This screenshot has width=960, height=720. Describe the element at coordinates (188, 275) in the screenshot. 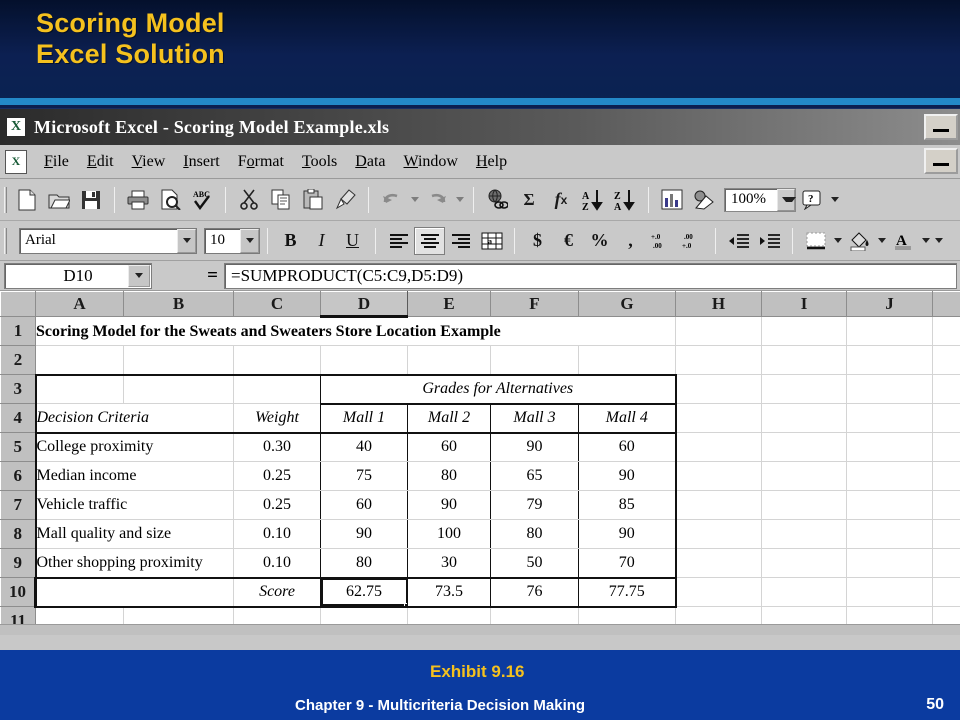

I see `edit-formula-button: =` at that location.